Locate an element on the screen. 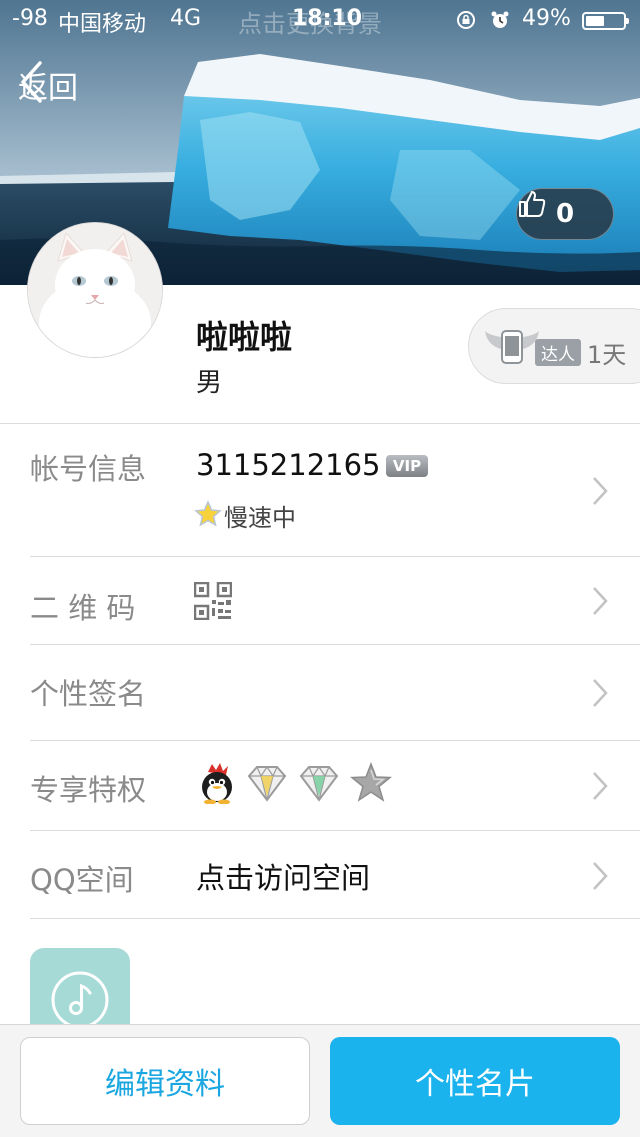  edit-profile-button: 编辑资料 is located at coordinates (165, 1081).